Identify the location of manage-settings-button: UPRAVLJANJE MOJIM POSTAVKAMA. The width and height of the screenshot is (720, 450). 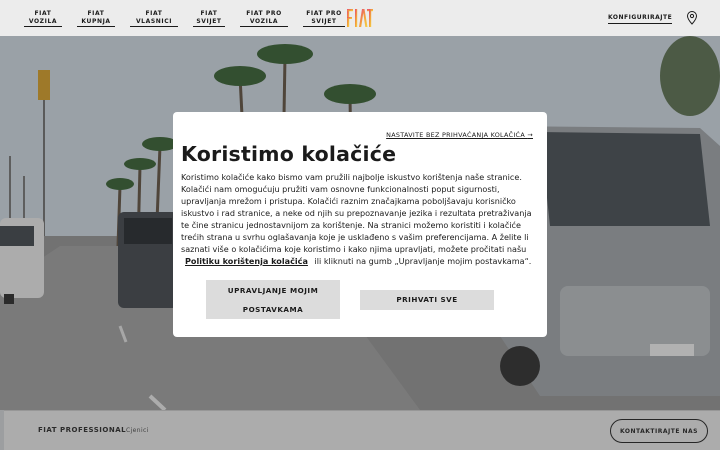
(273, 299).